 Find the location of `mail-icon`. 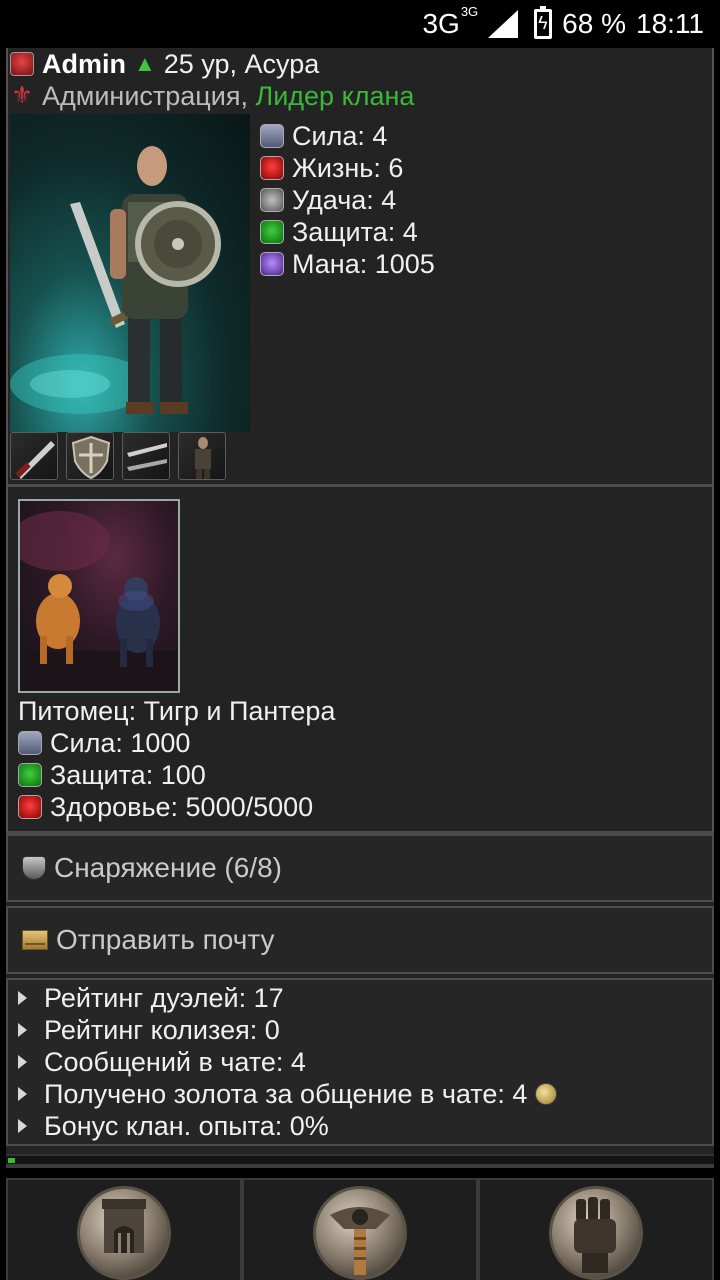

mail-icon is located at coordinates (35, 940).